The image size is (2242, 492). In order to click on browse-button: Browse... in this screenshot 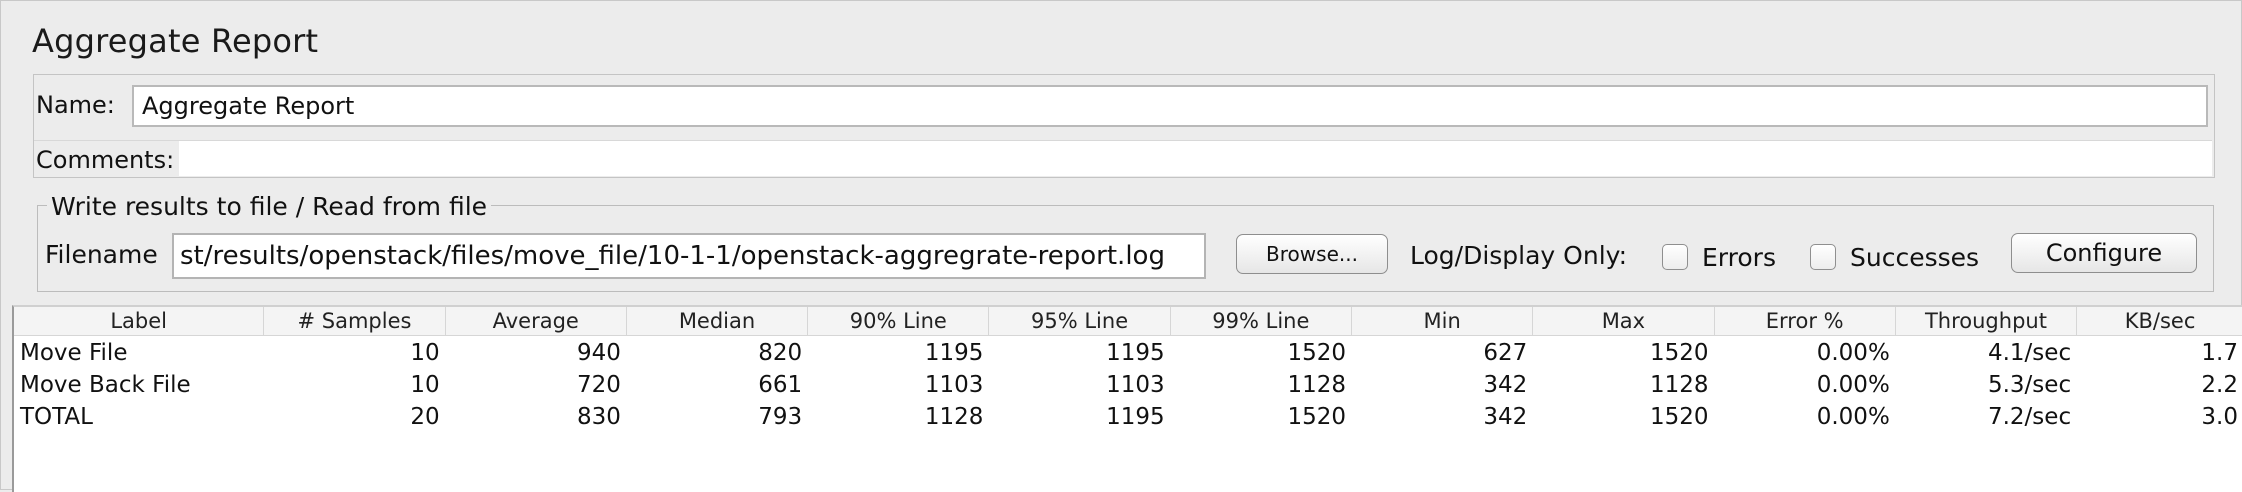, I will do `click(1312, 254)`.